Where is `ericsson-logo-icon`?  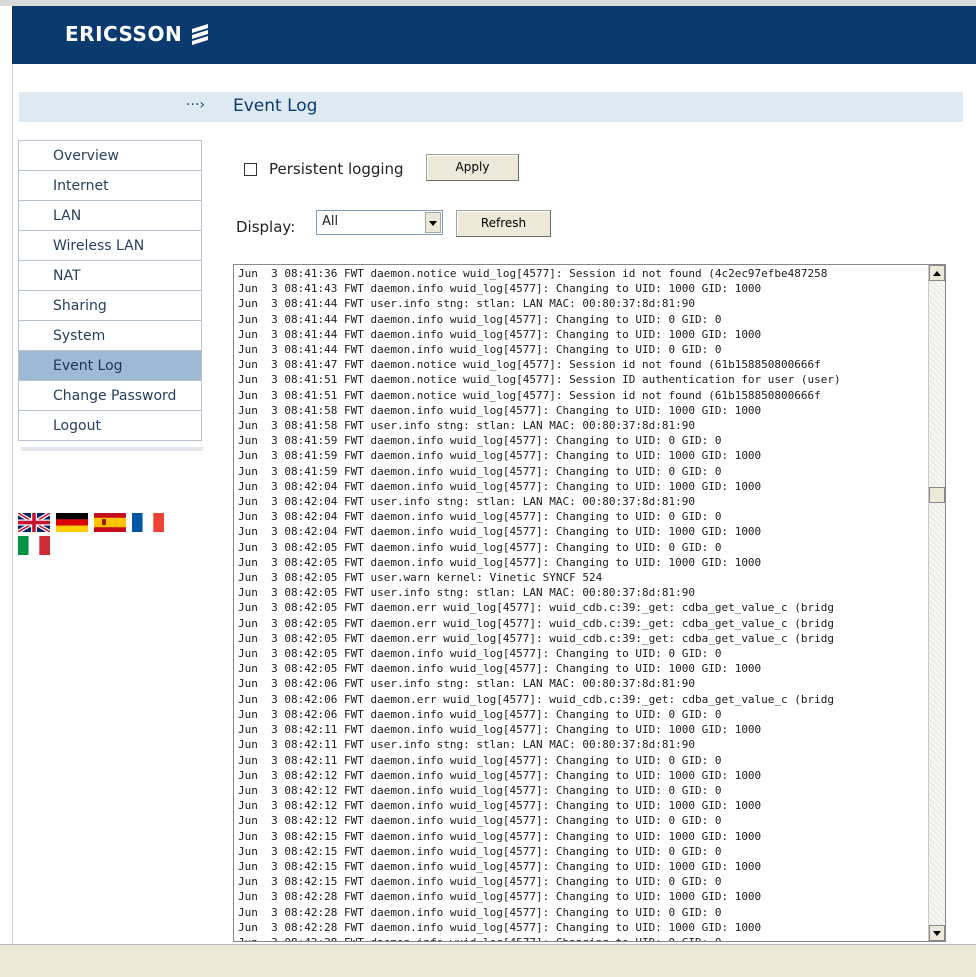
ericsson-logo-icon is located at coordinates (200, 34).